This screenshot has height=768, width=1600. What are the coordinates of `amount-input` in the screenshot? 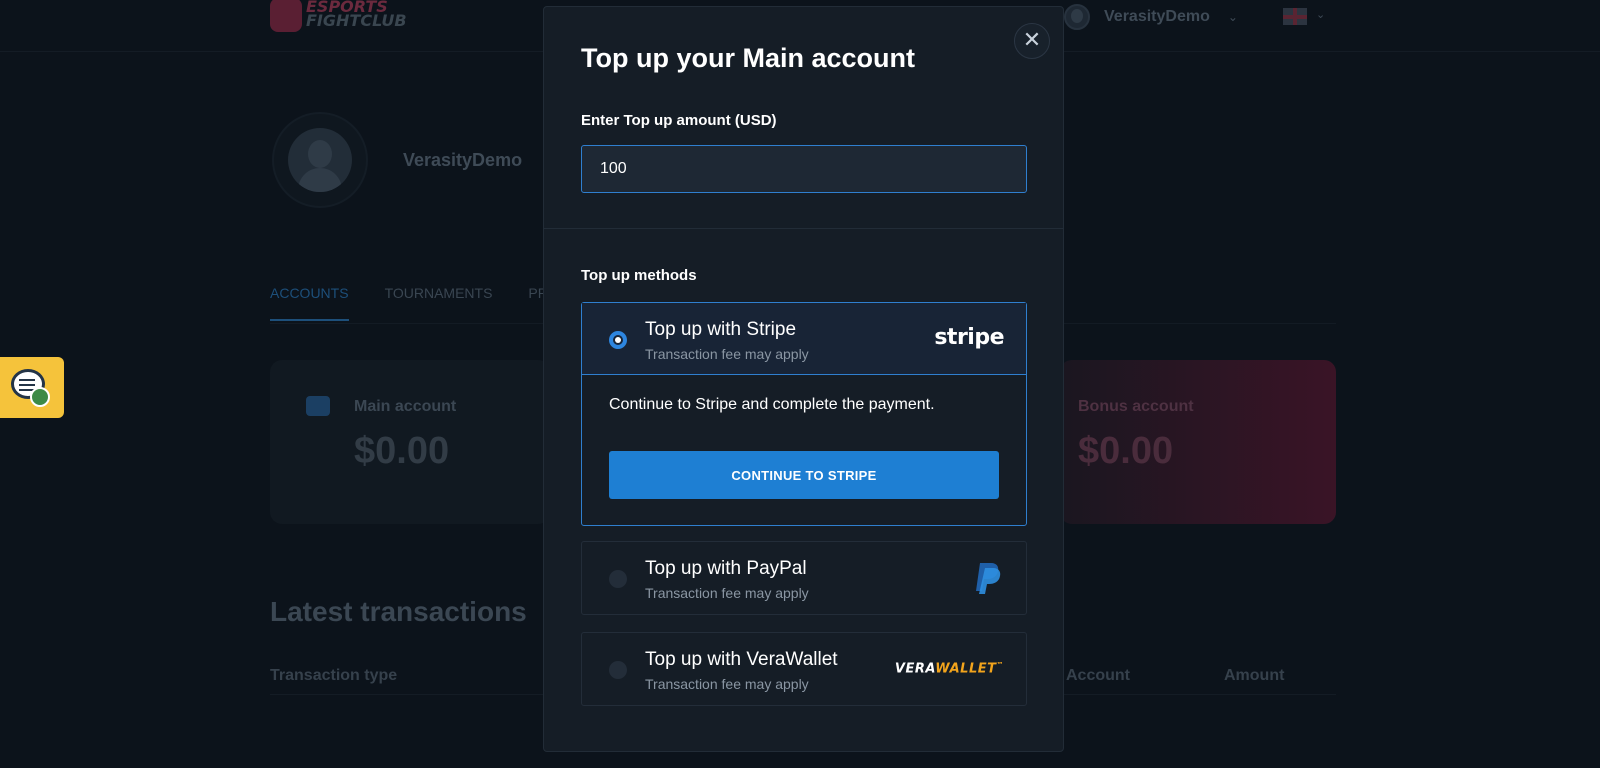 It's located at (804, 169).